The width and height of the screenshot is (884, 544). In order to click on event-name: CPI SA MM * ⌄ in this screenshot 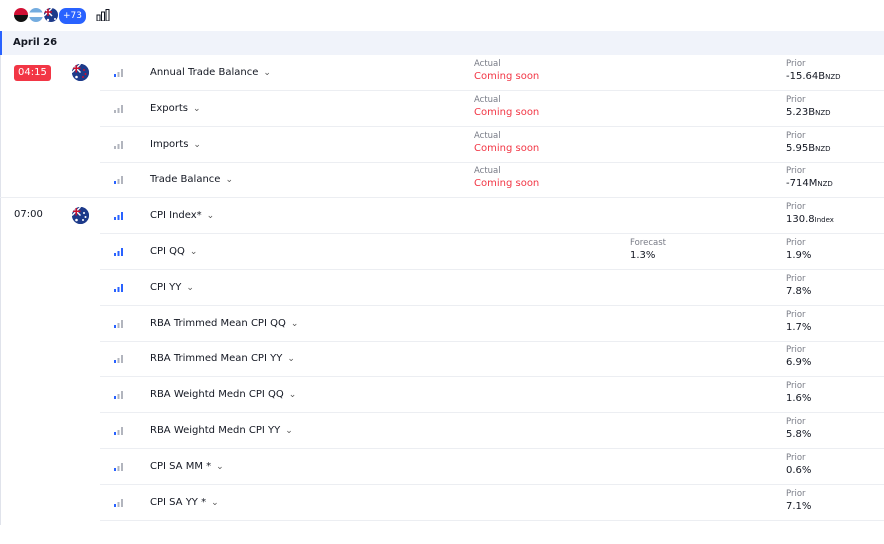, I will do `click(187, 466)`.